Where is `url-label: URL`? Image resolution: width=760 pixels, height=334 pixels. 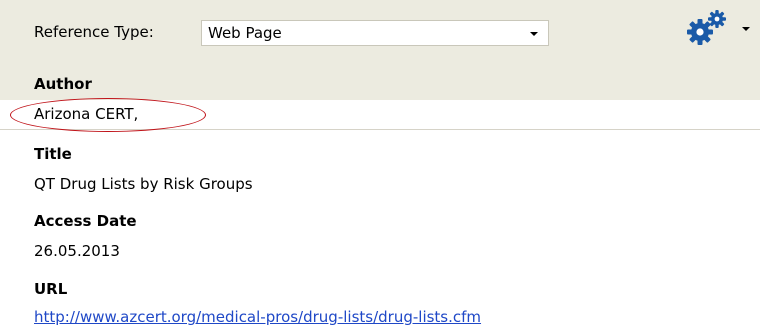
url-label: URL is located at coordinates (51, 289).